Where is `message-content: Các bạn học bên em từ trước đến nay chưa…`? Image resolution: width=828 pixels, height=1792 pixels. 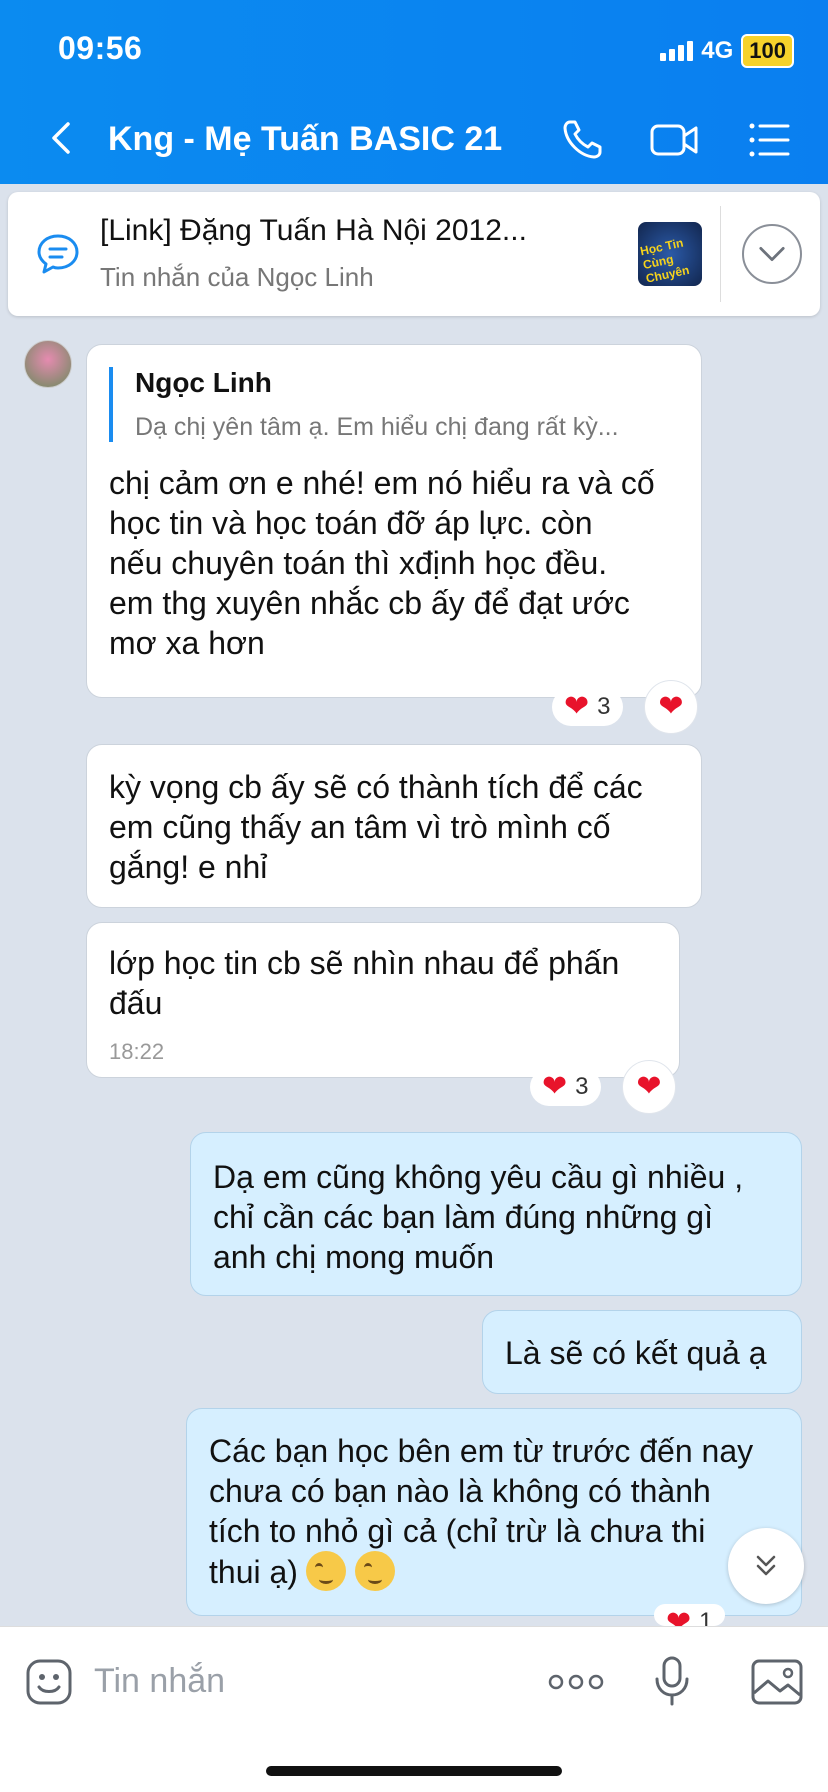
message-content: Các bạn học bên em từ trước đến nay chưa… is located at coordinates (481, 1511).